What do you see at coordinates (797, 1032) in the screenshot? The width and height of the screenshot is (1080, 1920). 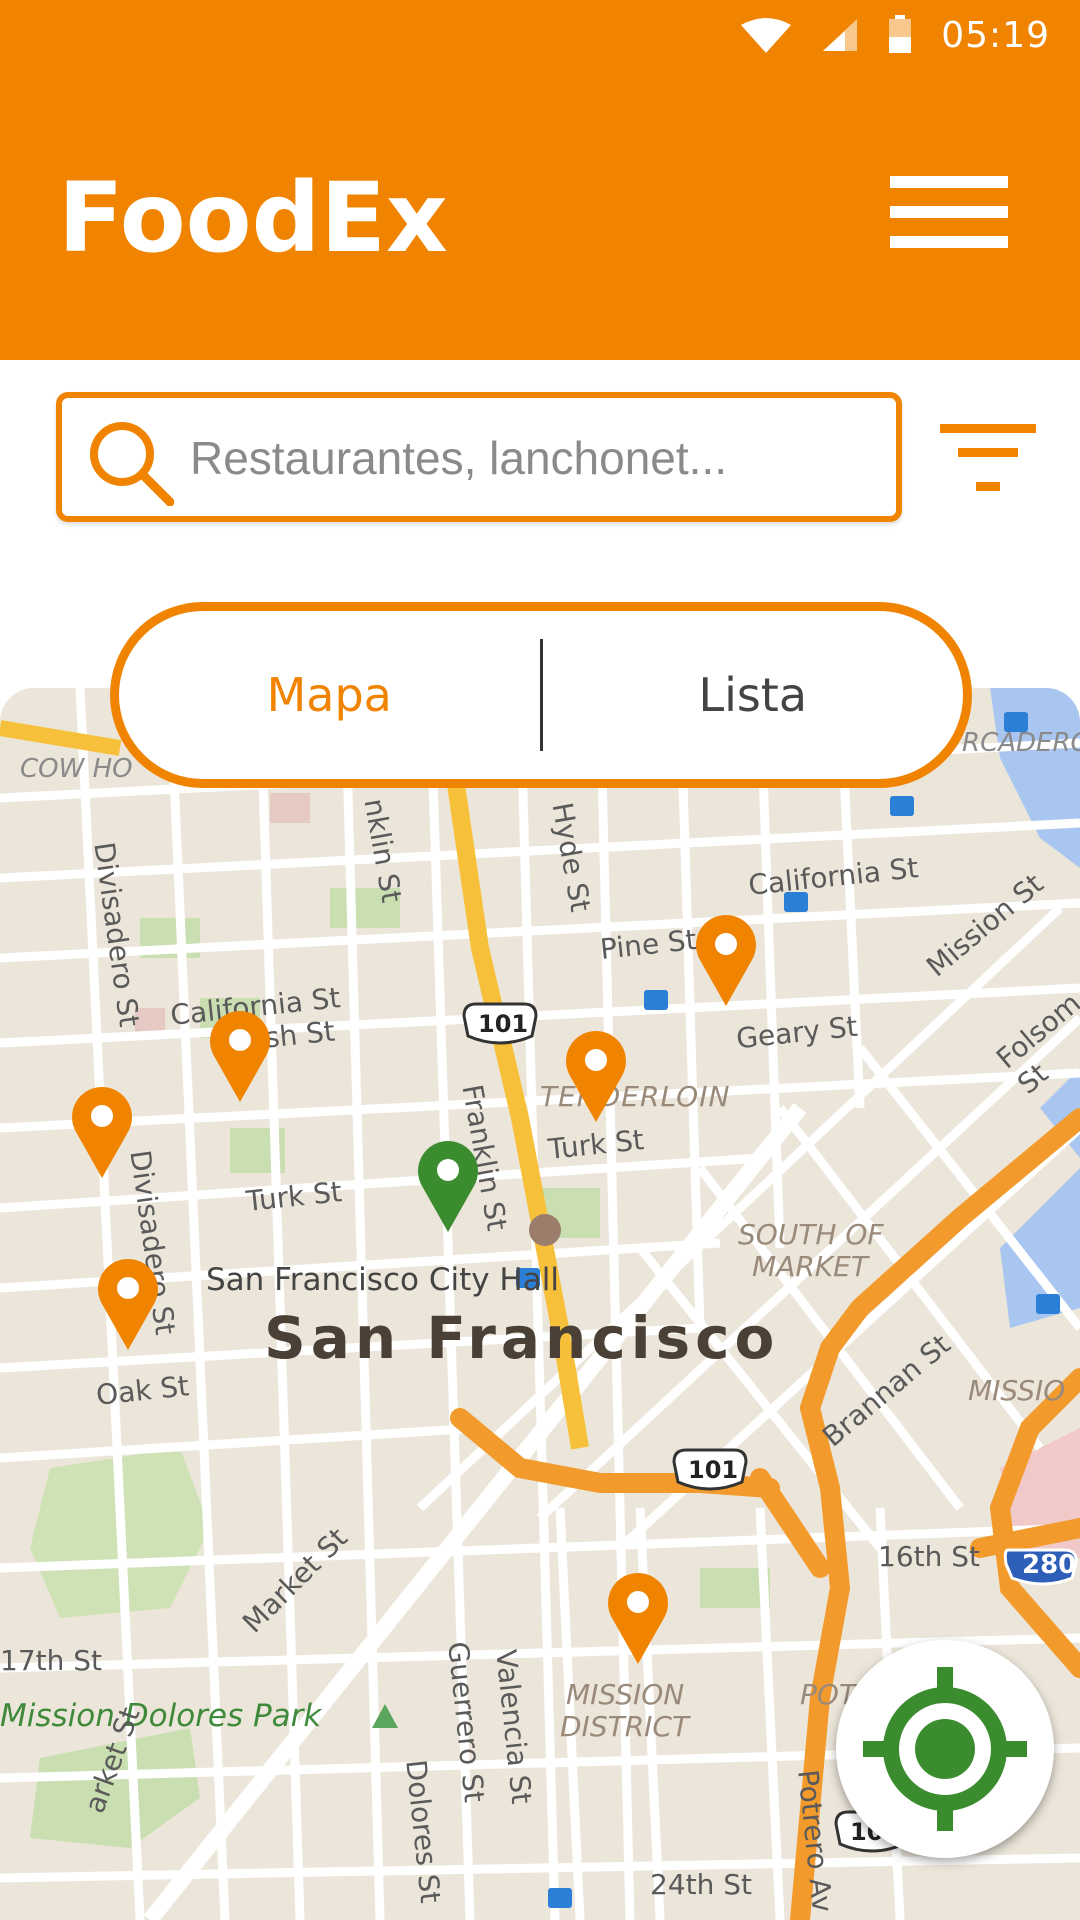 I see `label-geary-st: Geary St` at bounding box center [797, 1032].